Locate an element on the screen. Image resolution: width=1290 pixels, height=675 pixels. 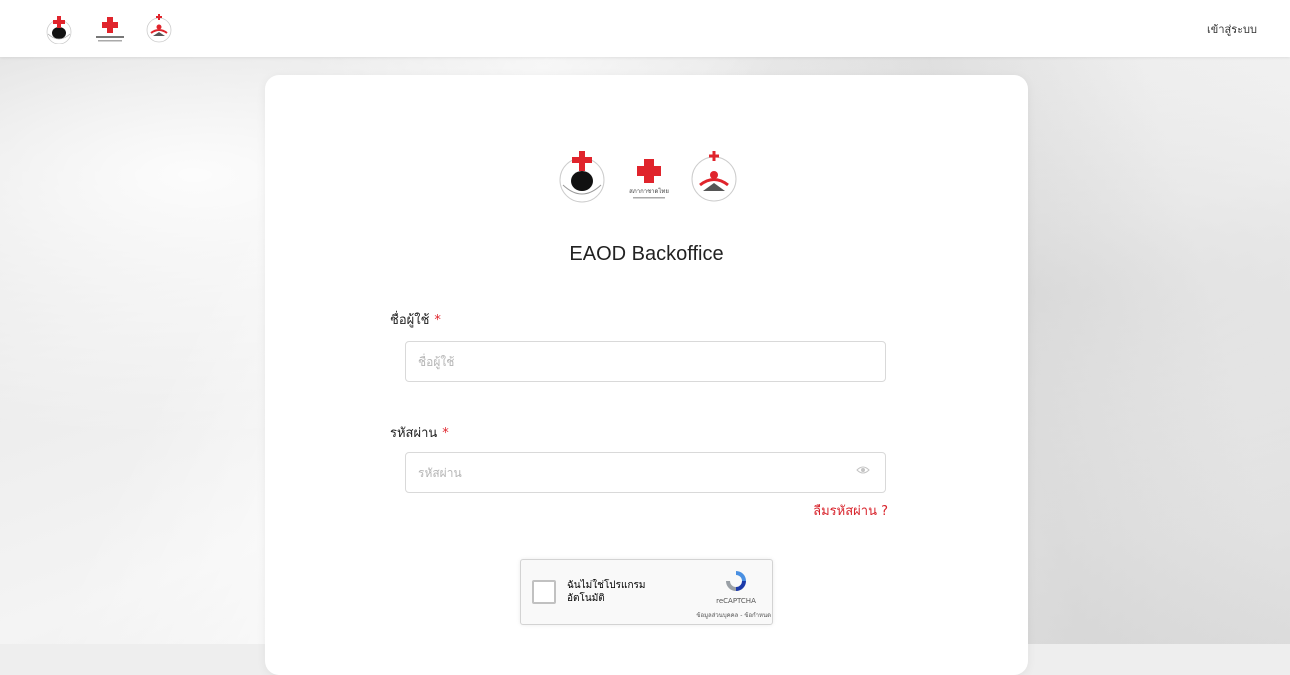
recaptcha-logo-icon is located at coordinates (736, 581).